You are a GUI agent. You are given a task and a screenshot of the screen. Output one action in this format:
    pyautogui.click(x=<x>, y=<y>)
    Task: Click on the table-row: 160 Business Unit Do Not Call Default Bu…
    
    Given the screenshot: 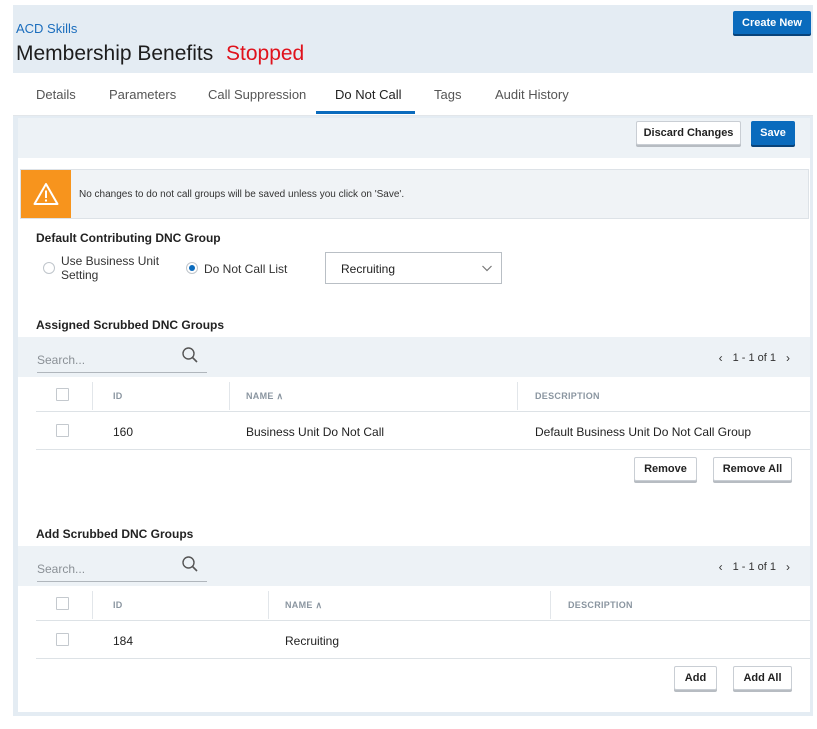 What is the action you would take?
    pyautogui.click(x=423, y=431)
    